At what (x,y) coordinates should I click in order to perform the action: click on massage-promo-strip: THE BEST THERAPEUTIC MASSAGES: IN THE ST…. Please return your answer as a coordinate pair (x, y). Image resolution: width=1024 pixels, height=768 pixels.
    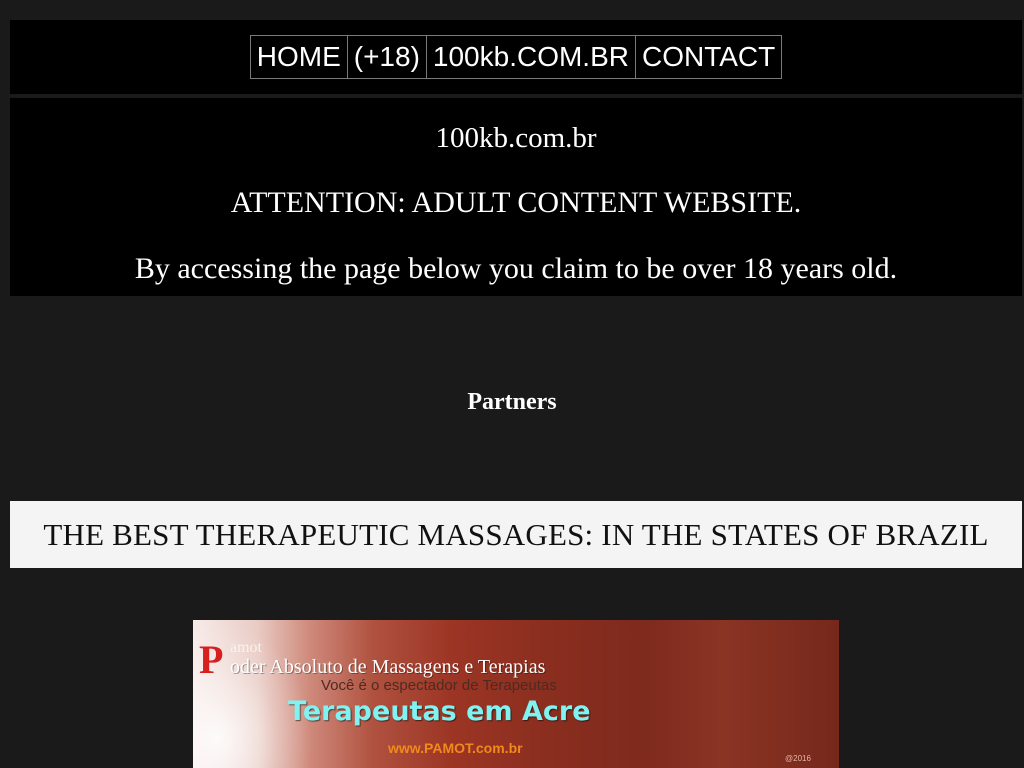
    Looking at the image, I should click on (516, 534).